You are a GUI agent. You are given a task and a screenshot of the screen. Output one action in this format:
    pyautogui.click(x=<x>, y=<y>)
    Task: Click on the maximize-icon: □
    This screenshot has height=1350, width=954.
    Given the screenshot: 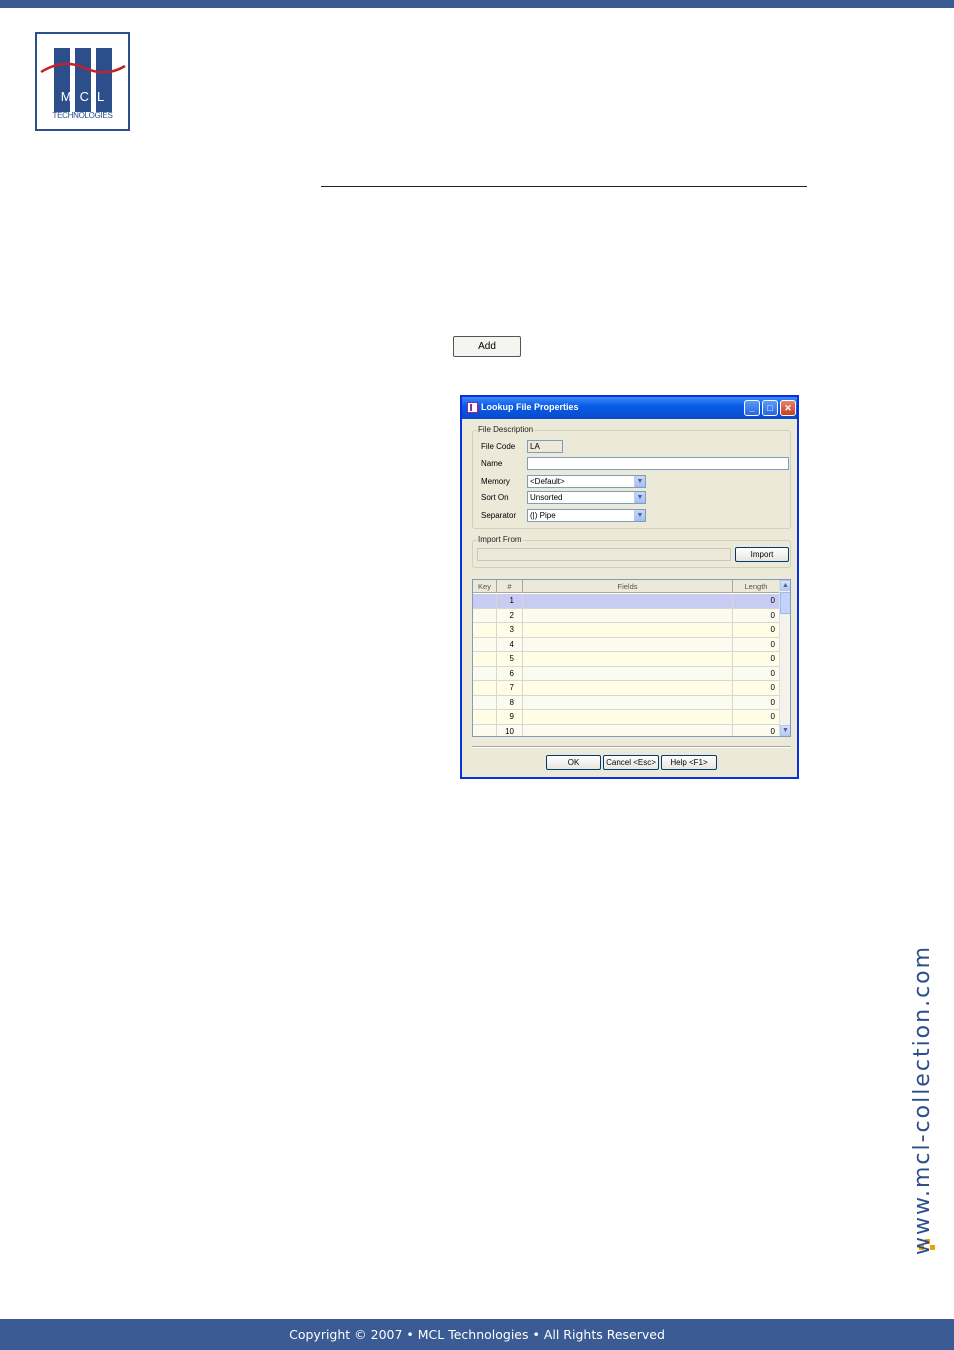 What is the action you would take?
    pyautogui.click(x=770, y=408)
    